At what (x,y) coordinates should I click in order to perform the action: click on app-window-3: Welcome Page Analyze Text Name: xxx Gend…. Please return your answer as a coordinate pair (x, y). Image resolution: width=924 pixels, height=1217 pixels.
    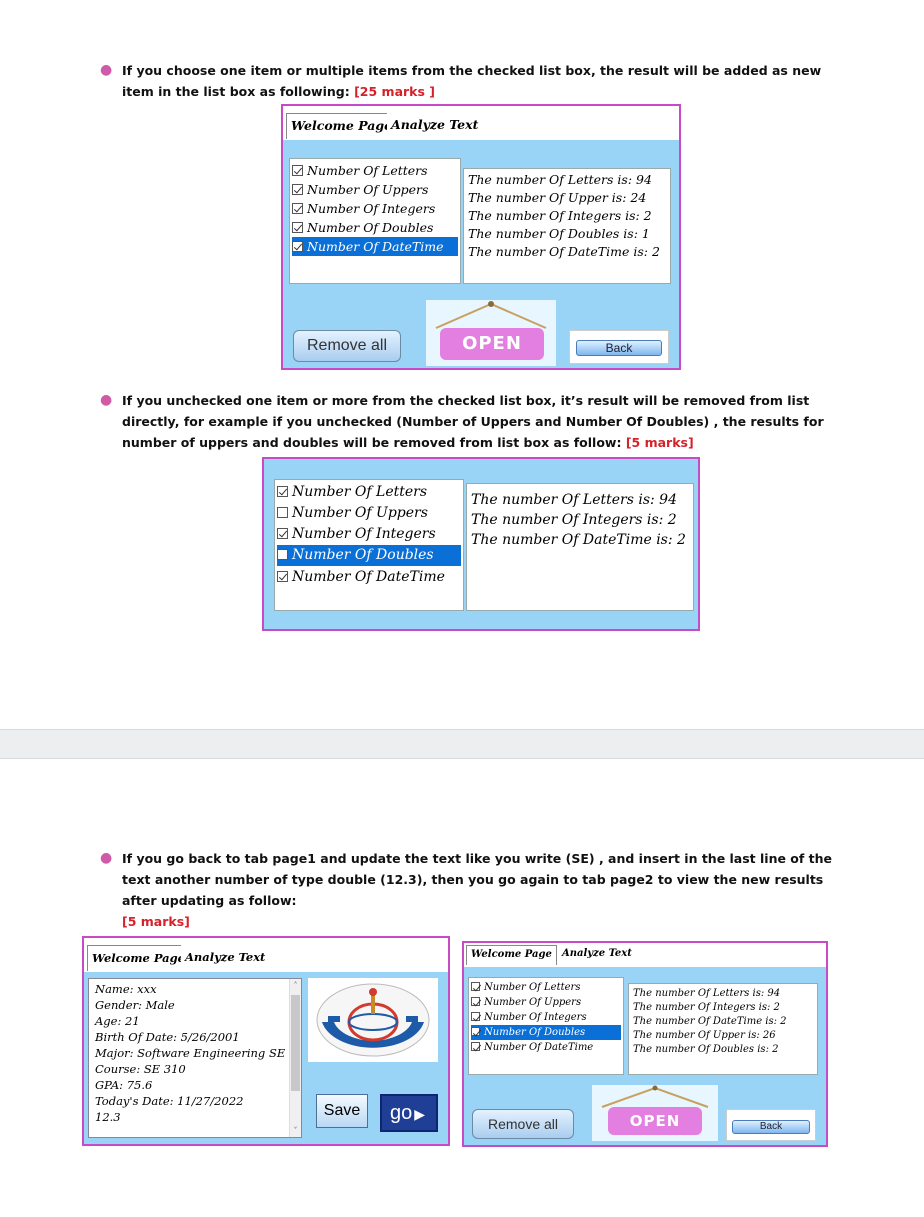
    Looking at the image, I should click on (266, 1041).